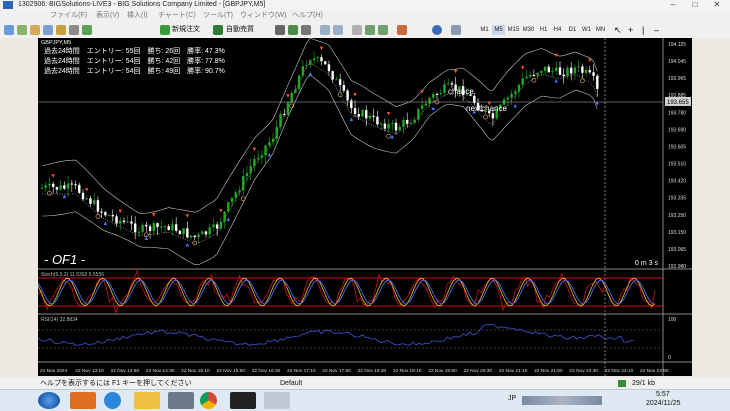 This screenshot has height=411, width=730. What do you see at coordinates (338, 30) in the screenshot?
I see `zoom-out-icon` at bounding box center [338, 30].